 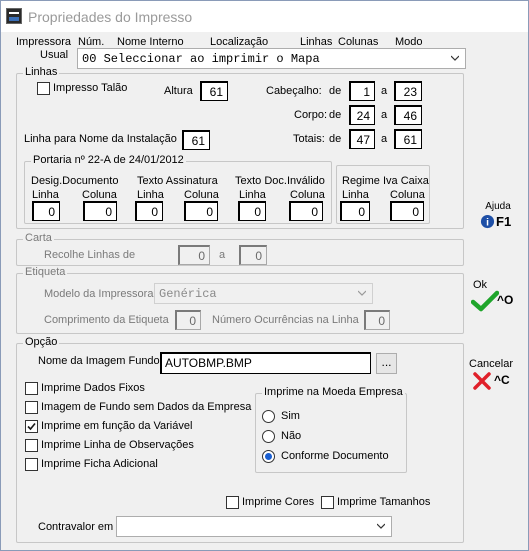 I want to click on totais-de-input: 47, so click(x=362, y=139).